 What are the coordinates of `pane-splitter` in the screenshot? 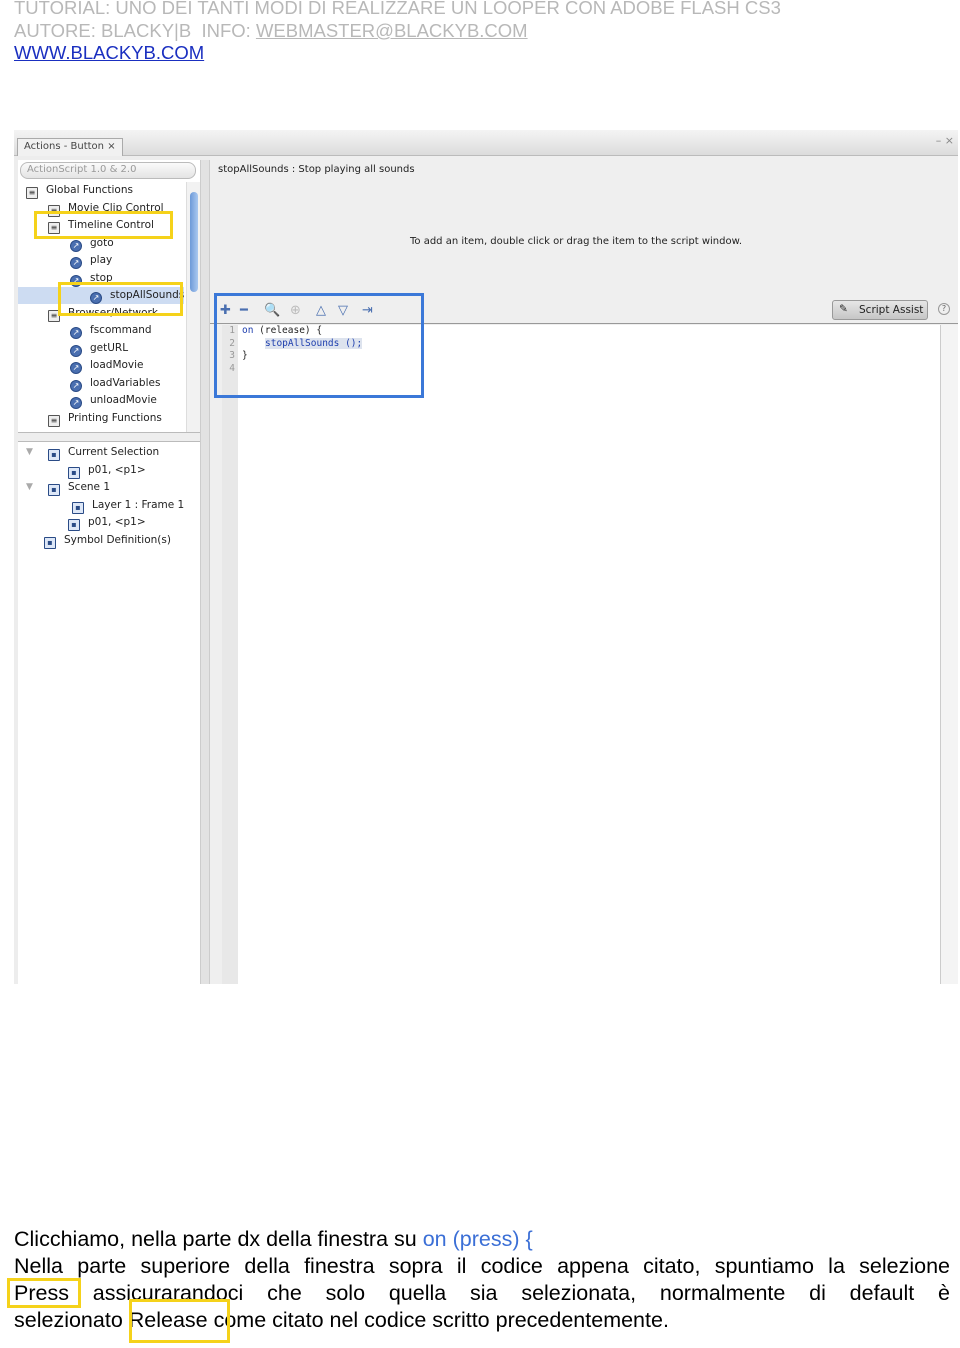 It's located at (109, 437).